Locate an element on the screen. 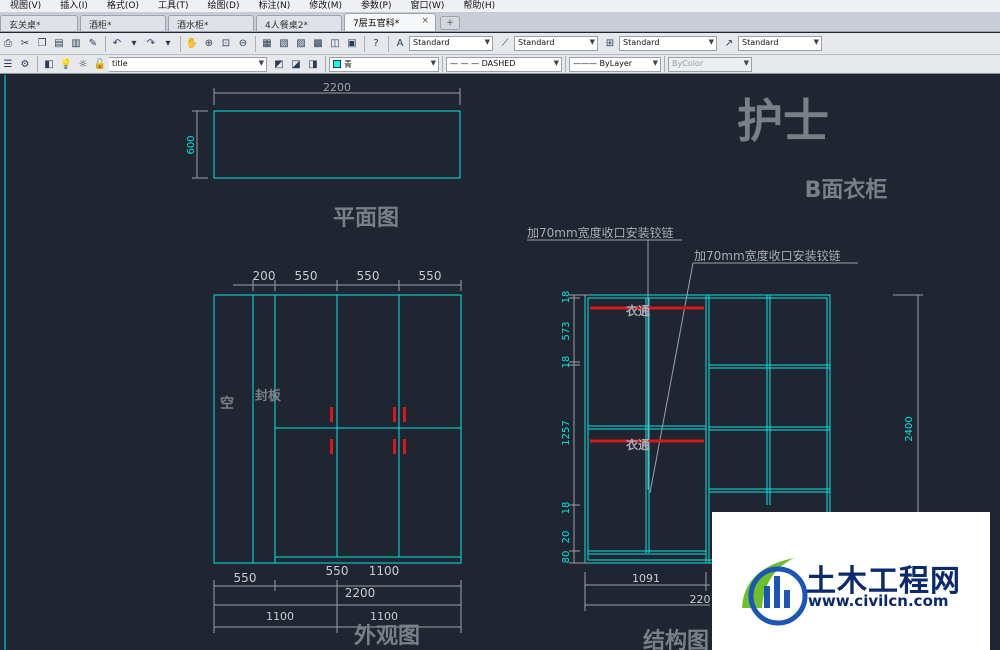  menu-help: 帮助(H) is located at coordinates (478, 6).